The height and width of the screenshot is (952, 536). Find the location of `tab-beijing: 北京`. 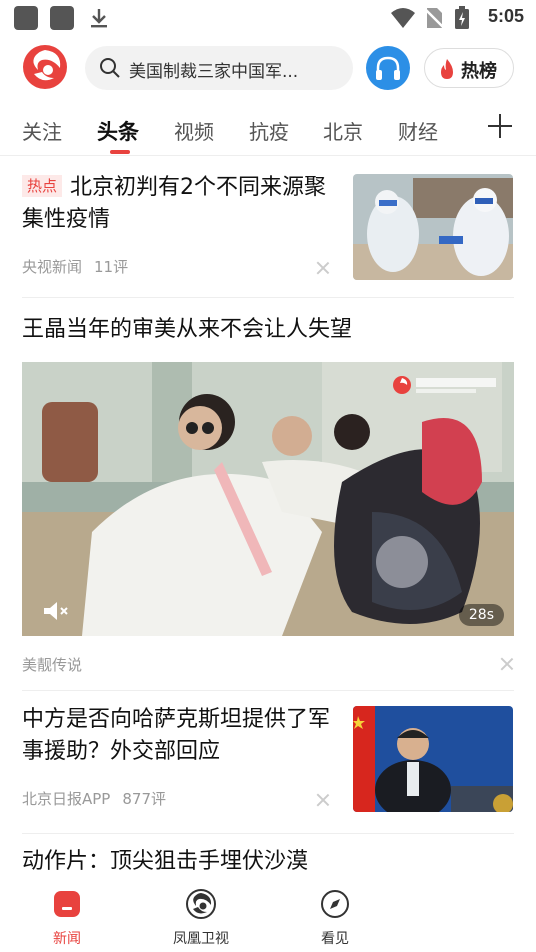

tab-beijing: 北京 is located at coordinates (343, 130).